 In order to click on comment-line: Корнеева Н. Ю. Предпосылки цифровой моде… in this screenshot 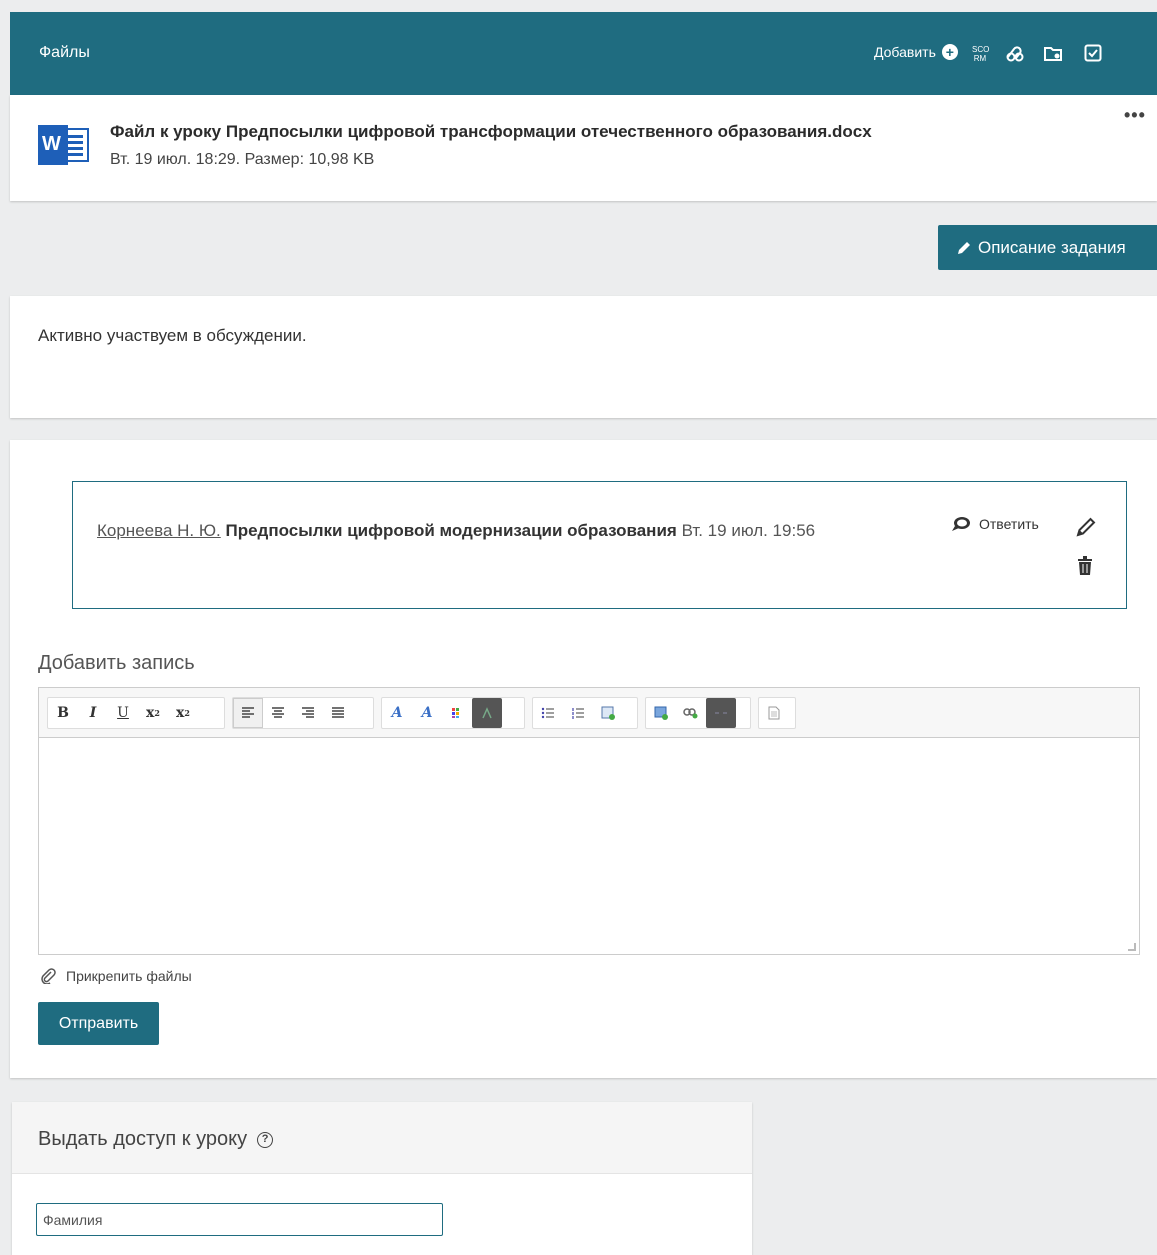, I will do `click(502, 531)`.